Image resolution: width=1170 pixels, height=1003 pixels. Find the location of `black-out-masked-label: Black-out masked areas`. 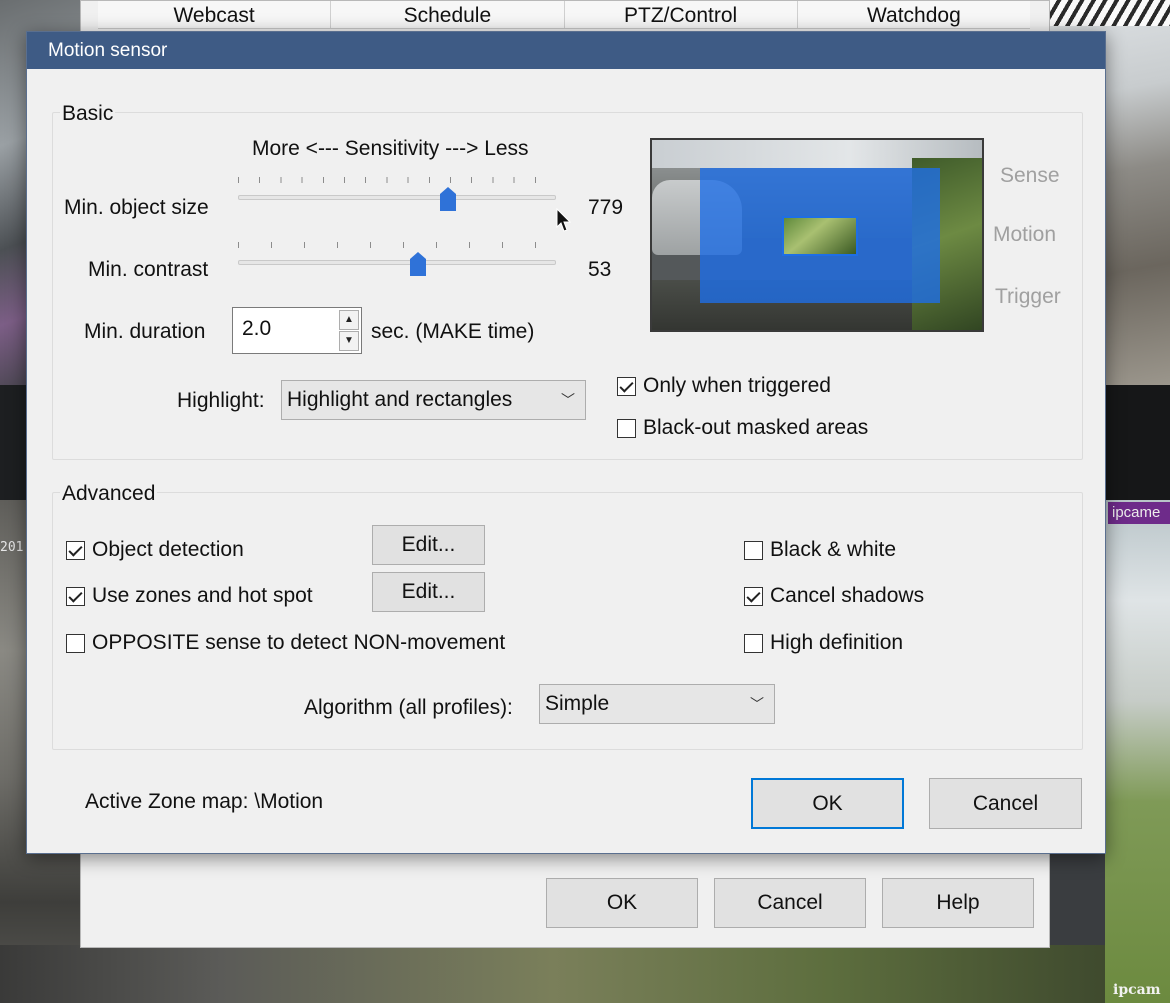

black-out-masked-label: Black-out masked areas is located at coordinates (756, 427).